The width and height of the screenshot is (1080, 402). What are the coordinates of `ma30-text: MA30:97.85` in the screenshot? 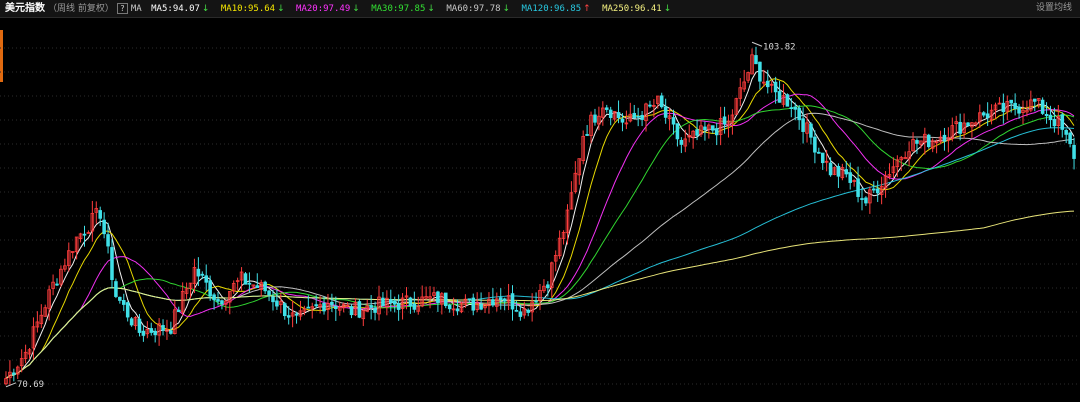 It's located at (398, 9).